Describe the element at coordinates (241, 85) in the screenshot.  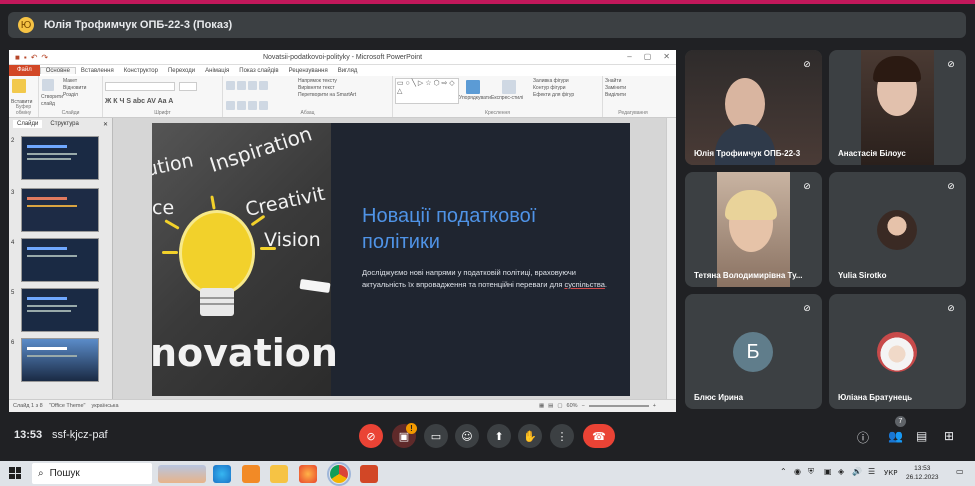
I see `numbering-icon` at that location.